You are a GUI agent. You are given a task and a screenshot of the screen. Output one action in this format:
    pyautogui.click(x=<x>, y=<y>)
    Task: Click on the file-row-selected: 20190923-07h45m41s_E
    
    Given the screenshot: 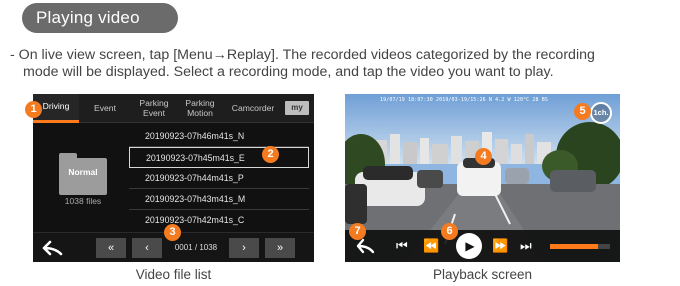 What is the action you would take?
    pyautogui.click(x=219, y=157)
    